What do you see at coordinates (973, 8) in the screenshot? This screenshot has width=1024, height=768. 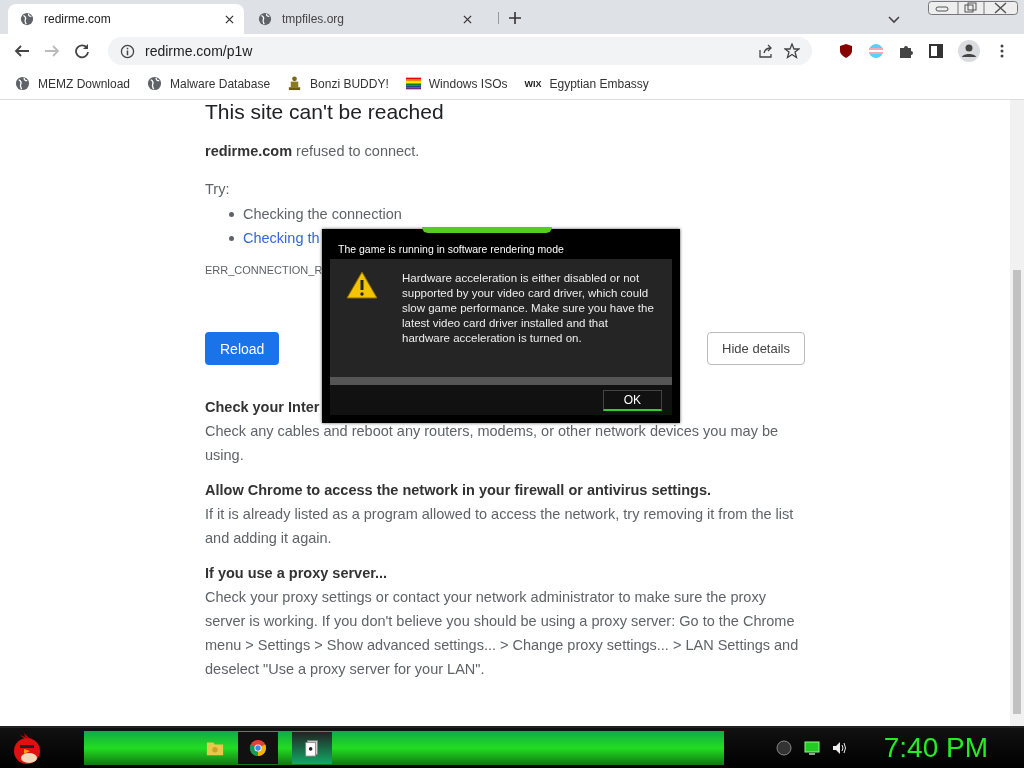 I see `window-controls` at bounding box center [973, 8].